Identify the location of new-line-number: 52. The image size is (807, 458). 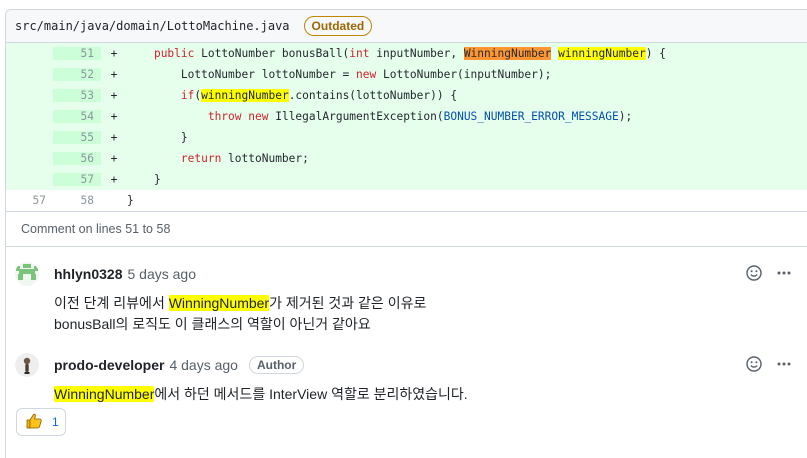
(77, 74).